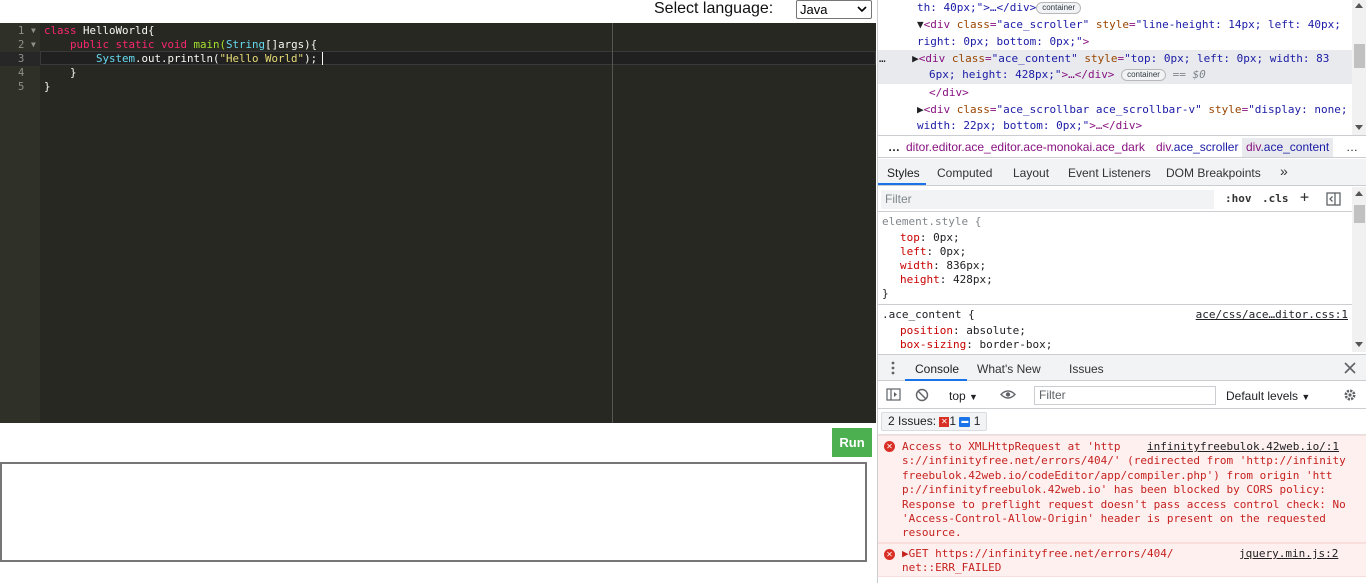 This screenshot has width=1366, height=583. I want to click on line-number: 4, so click(21, 73).